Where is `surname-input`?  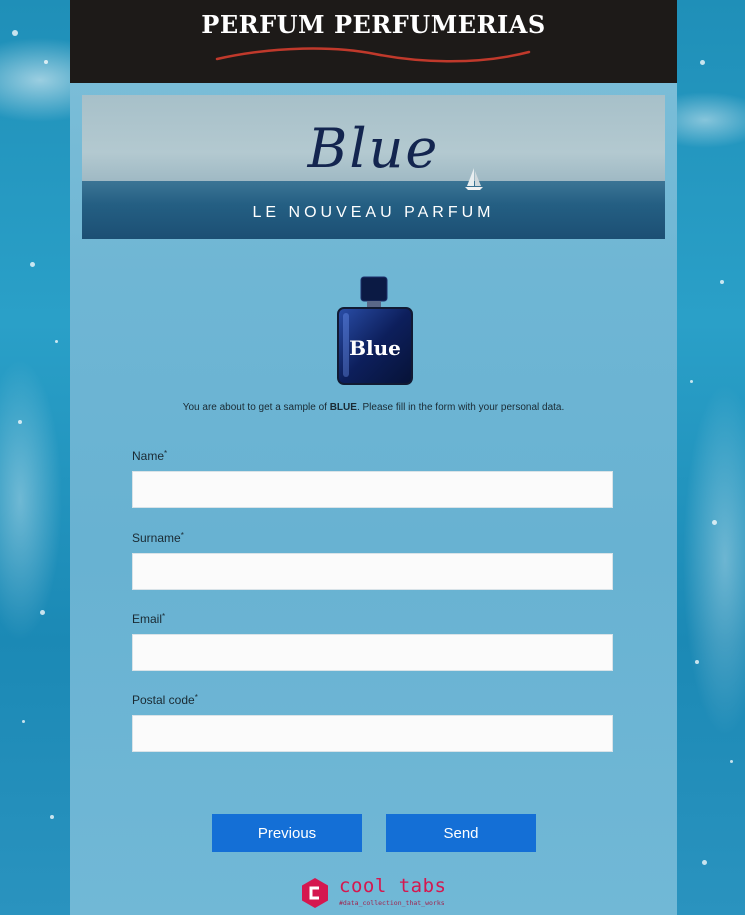
surname-input is located at coordinates (372, 571).